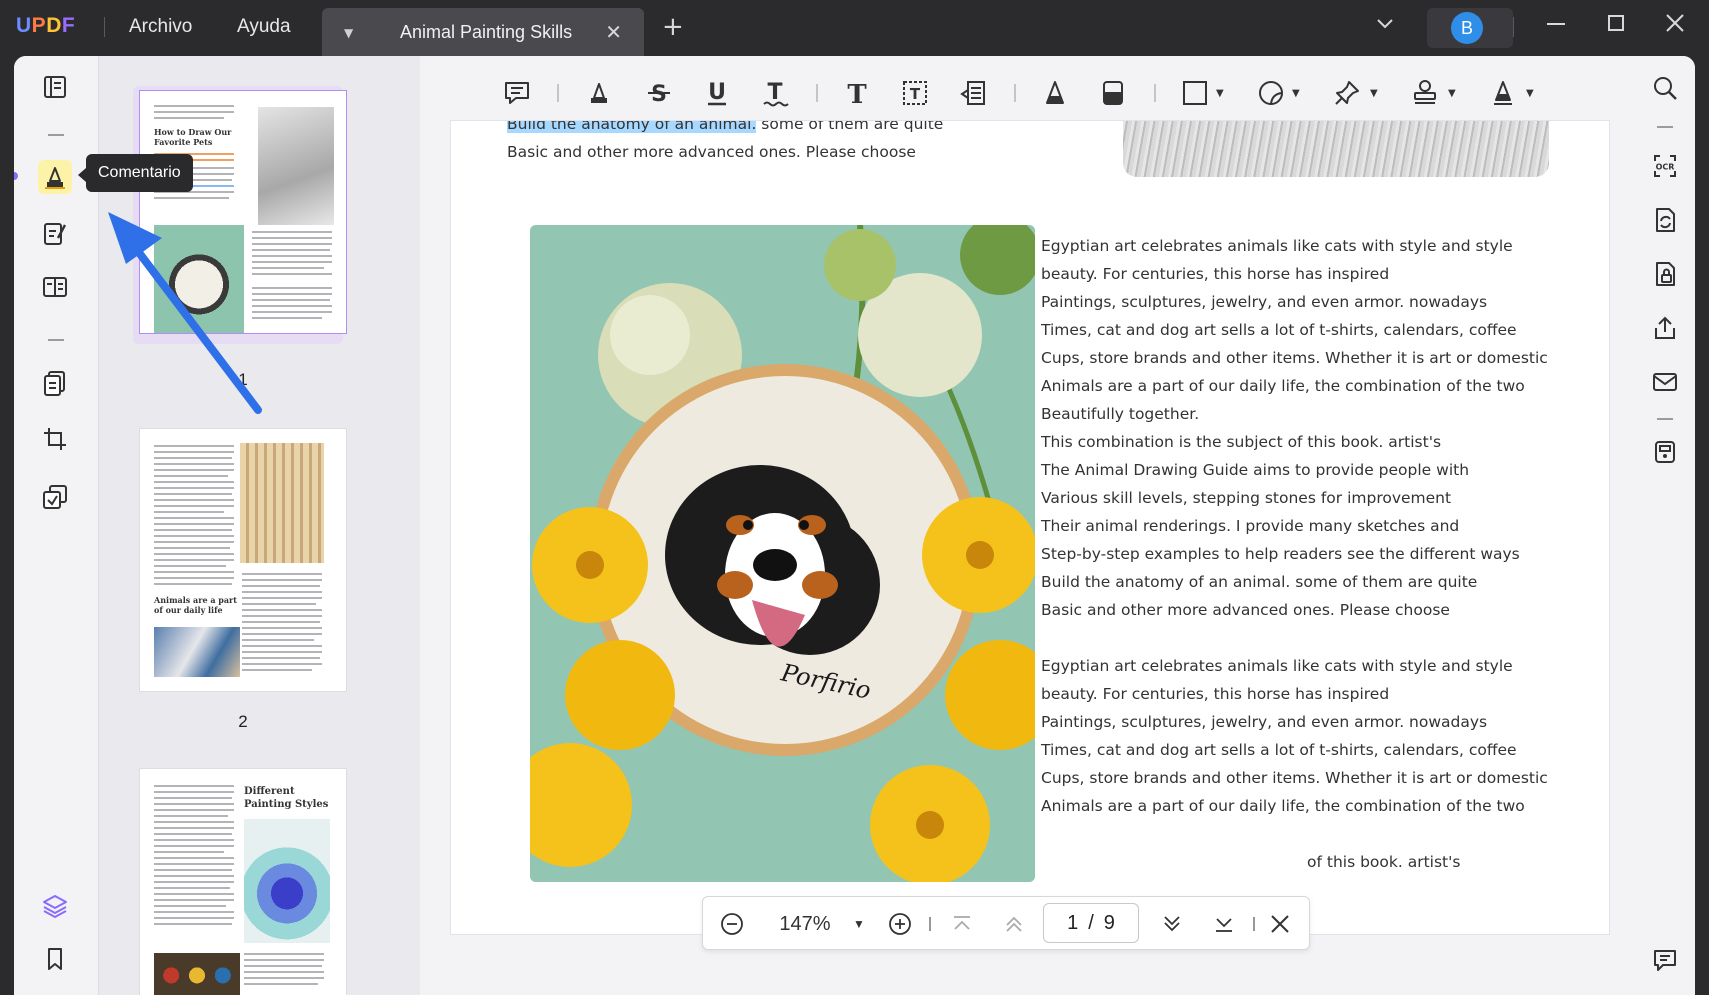 The height and width of the screenshot is (995, 1709). Describe the element at coordinates (55, 287) in the screenshot. I see `form-icon` at that location.